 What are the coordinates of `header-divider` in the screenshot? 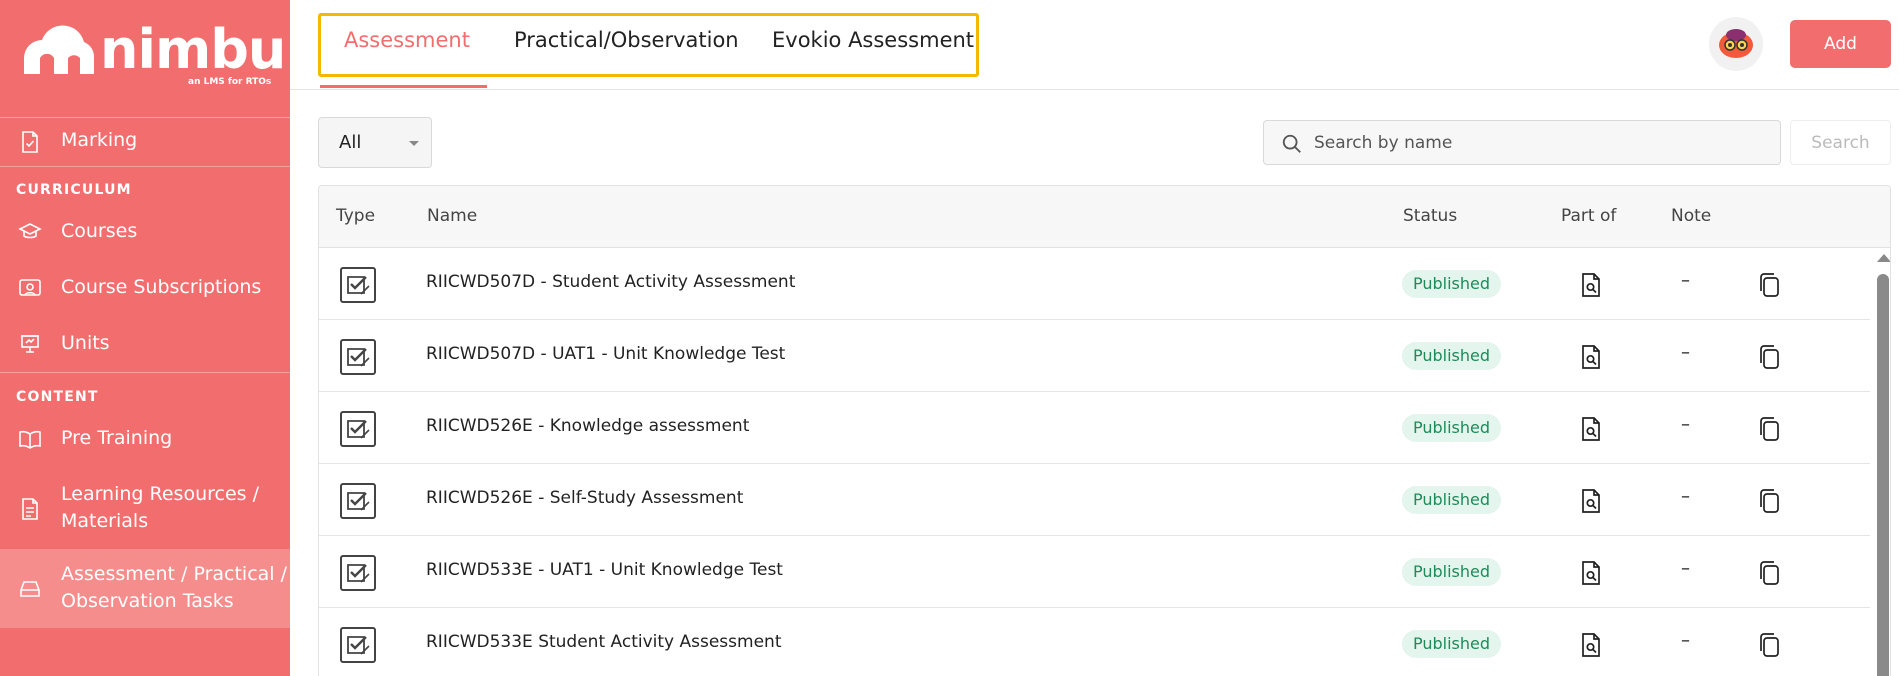 It's located at (1094, 89).